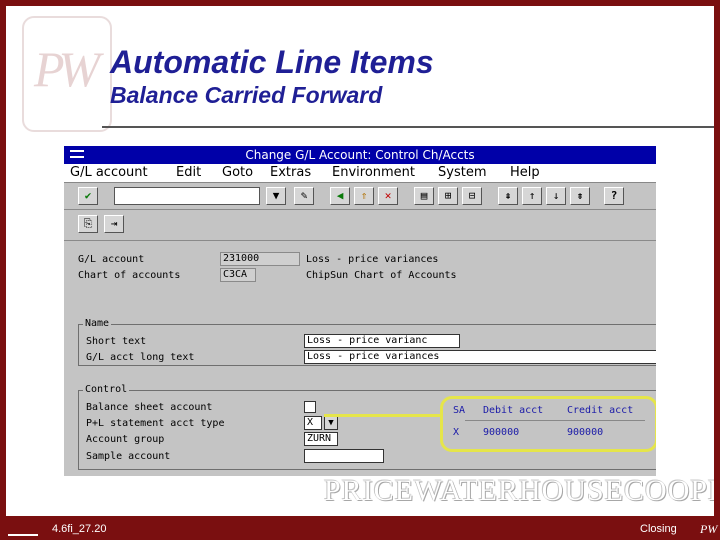  I want to click on chart-of-accounts-description: ChipSun Chart of Accounts, so click(381, 275).